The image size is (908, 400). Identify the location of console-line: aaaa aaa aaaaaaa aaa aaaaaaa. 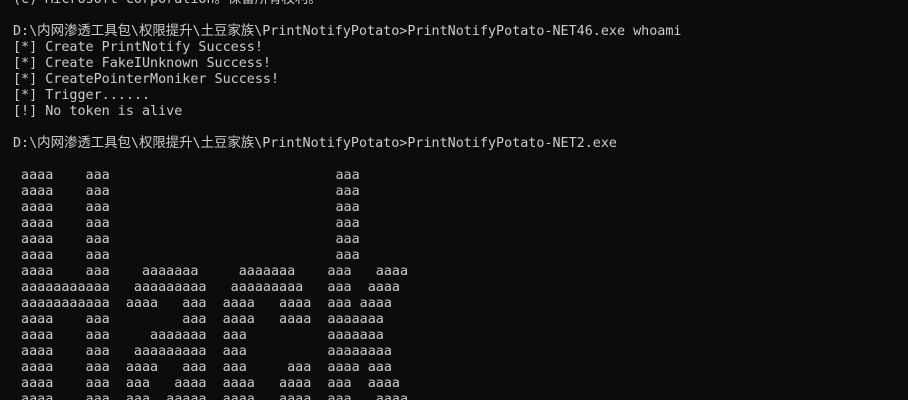
(198, 335).